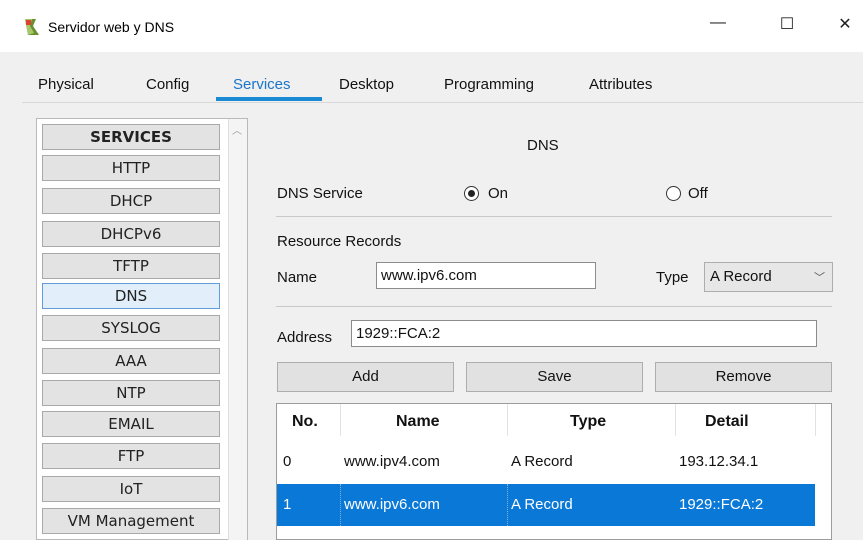 This screenshot has width=863, height=540. What do you see at coordinates (543, 145) in the screenshot?
I see `dns-title: DNS` at bounding box center [543, 145].